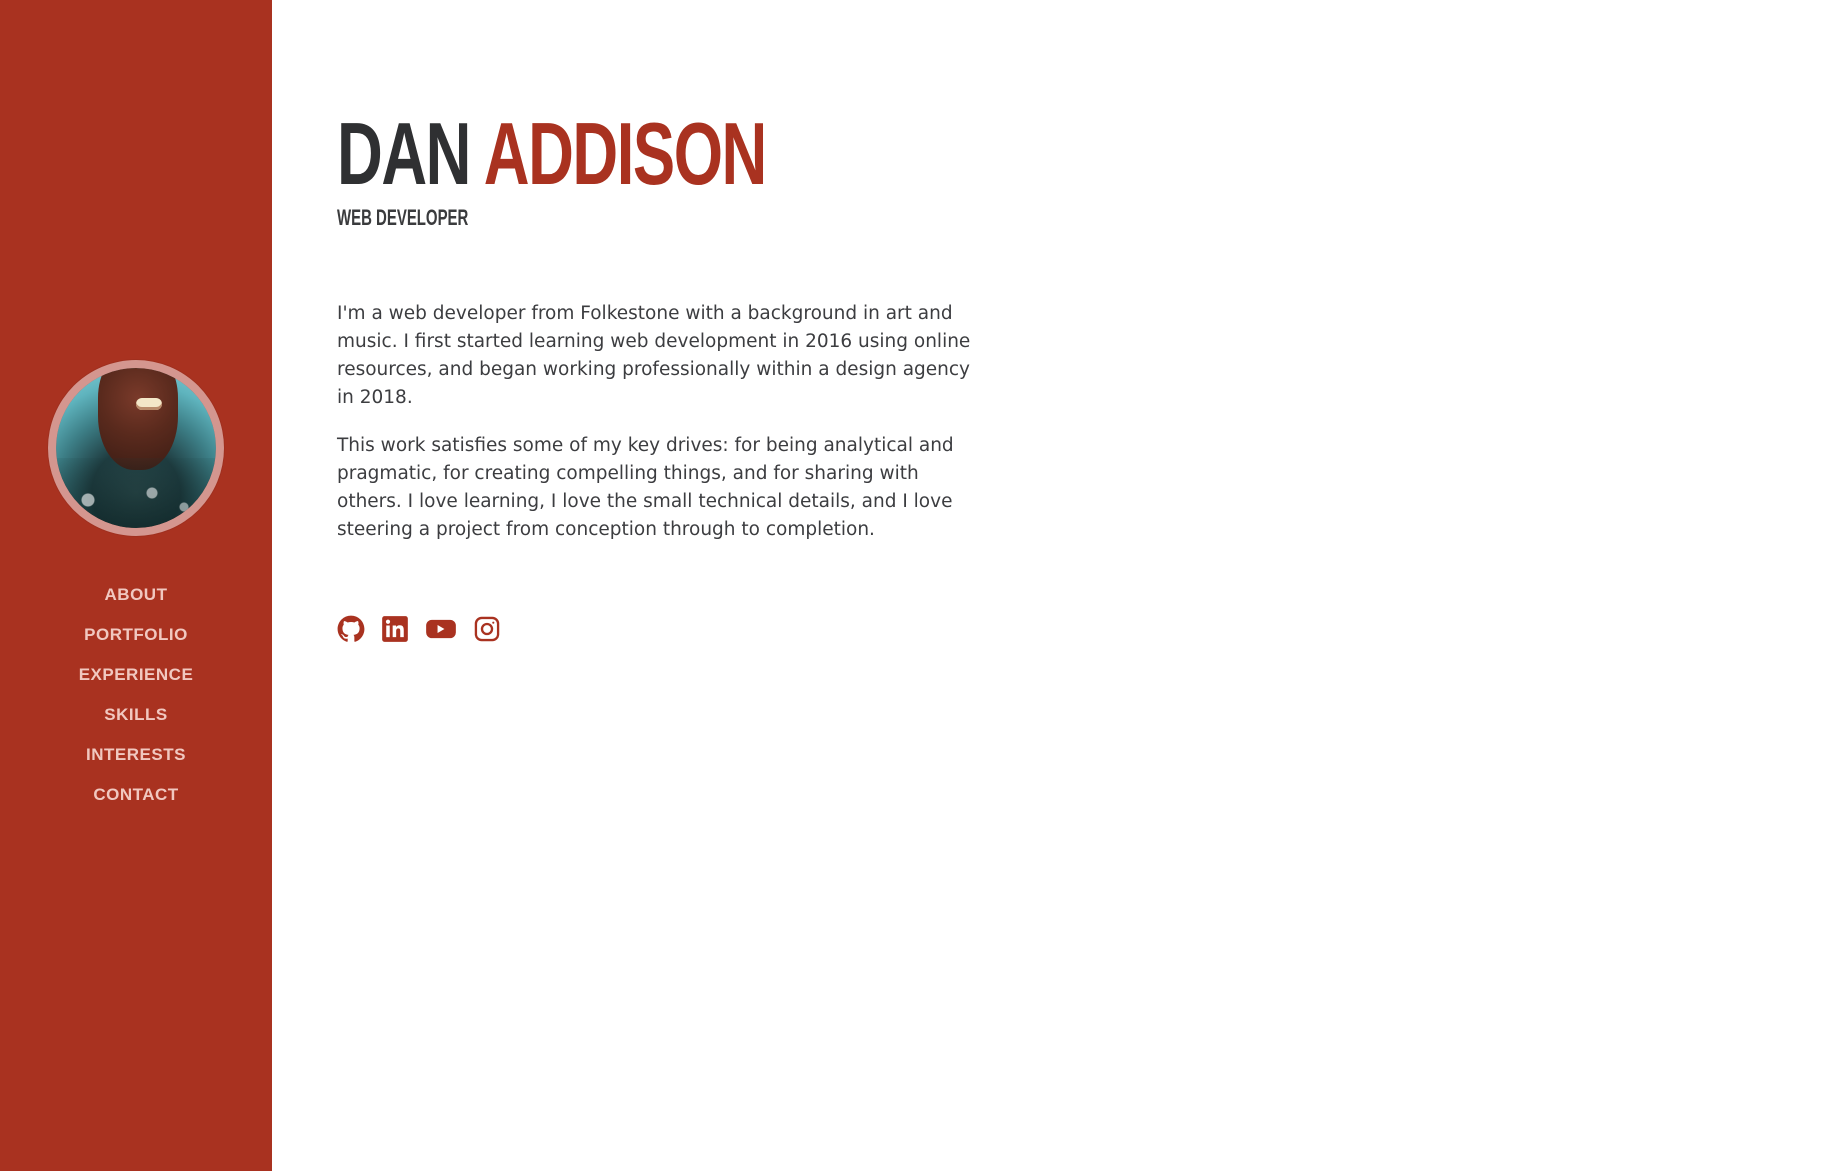 This screenshot has width=1838, height=1171. What do you see at coordinates (351, 629) in the screenshot?
I see `github-icon` at bounding box center [351, 629].